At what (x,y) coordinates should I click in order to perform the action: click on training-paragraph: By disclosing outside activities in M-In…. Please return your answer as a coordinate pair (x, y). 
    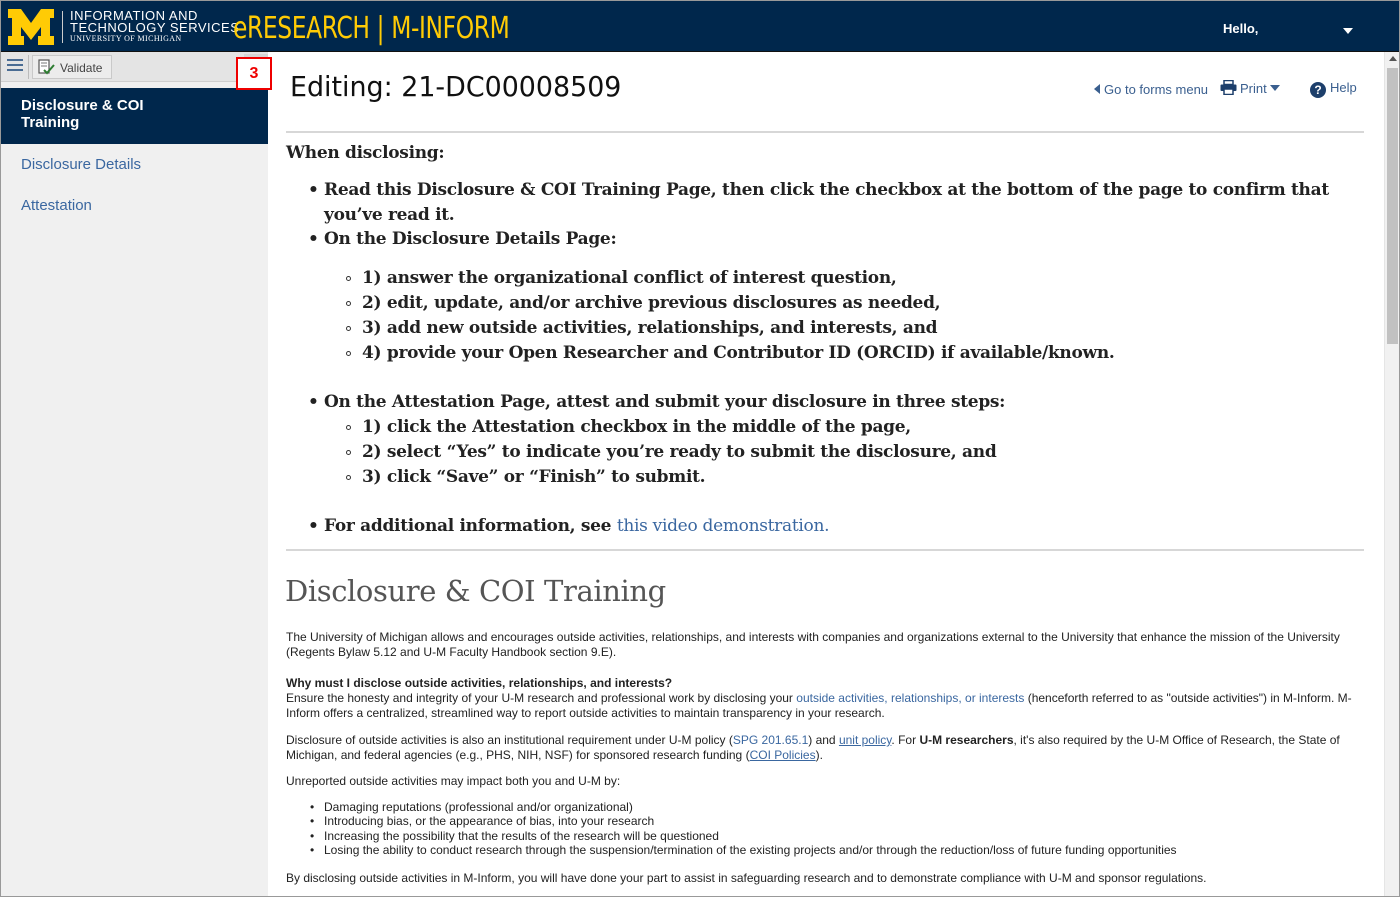
    Looking at the image, I should click on (746, 878).